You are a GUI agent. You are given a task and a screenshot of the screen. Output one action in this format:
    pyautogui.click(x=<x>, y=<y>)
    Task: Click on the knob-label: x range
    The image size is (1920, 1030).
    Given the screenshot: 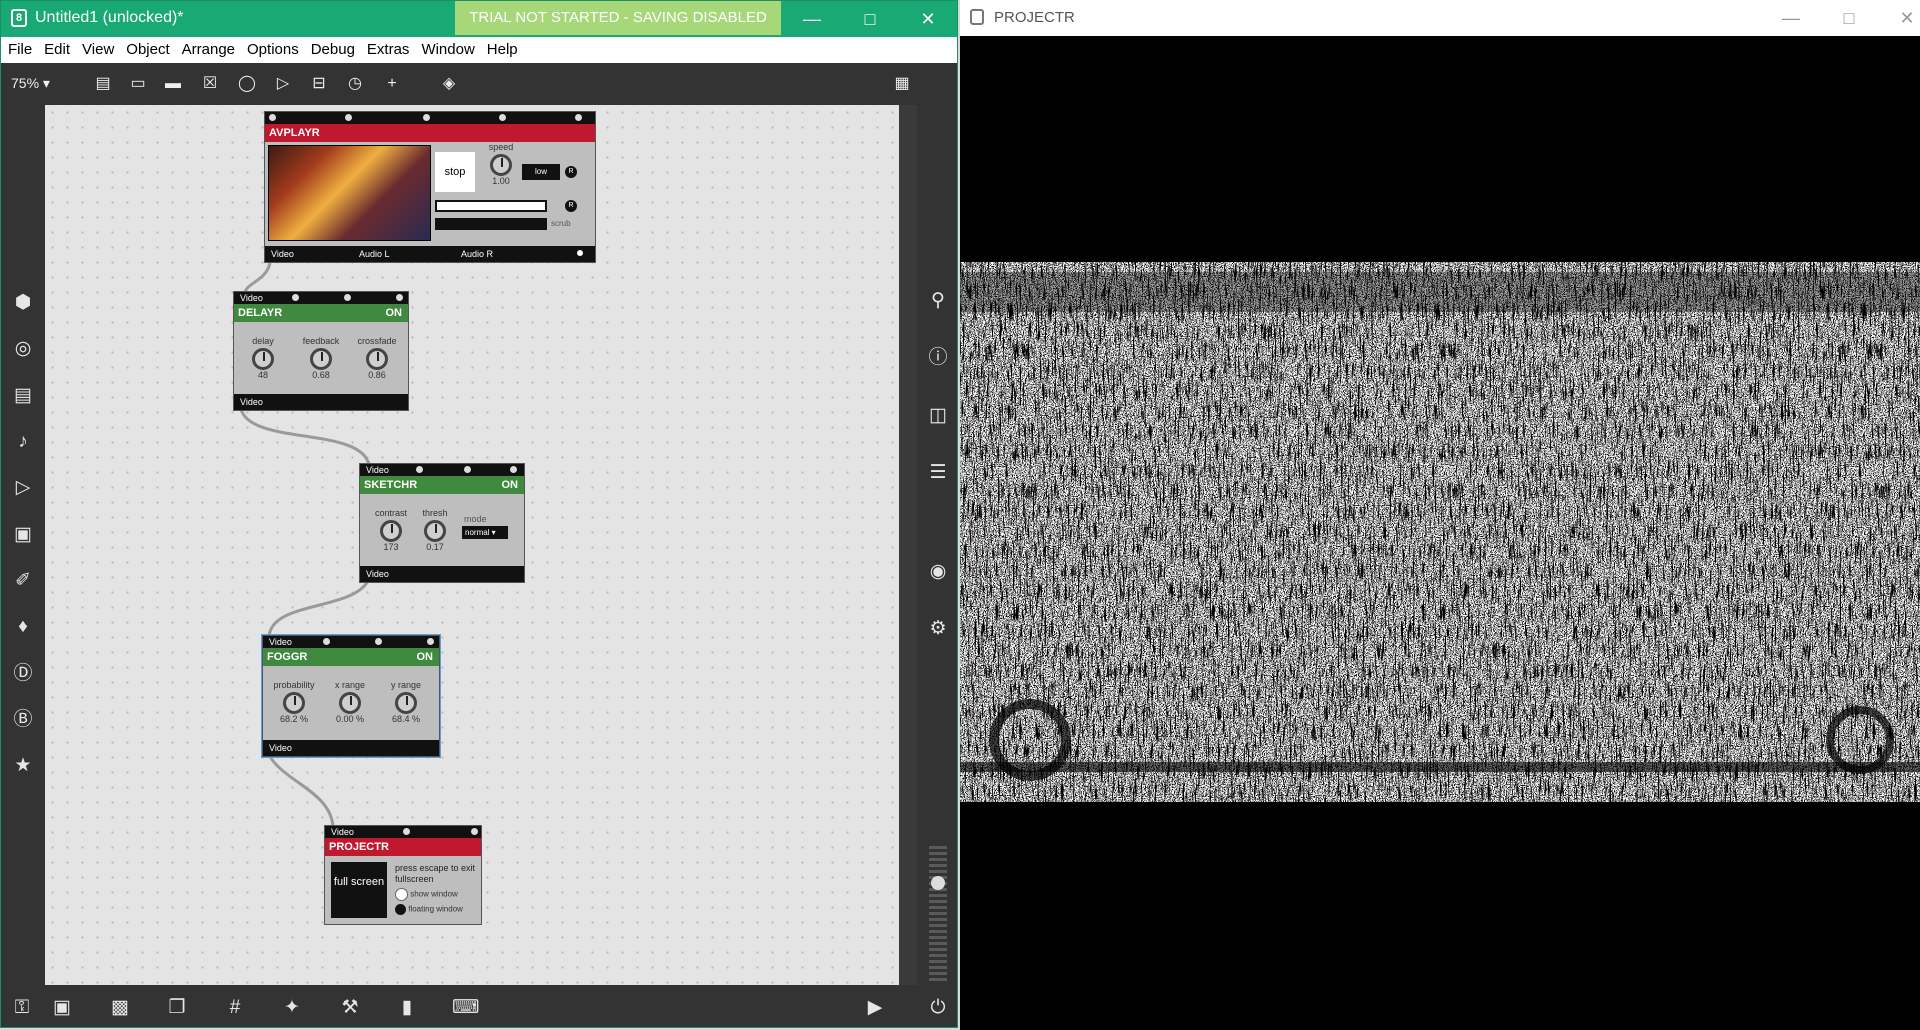 What is the action you would take?
    pyautogui.click(x=350, y=685)
    